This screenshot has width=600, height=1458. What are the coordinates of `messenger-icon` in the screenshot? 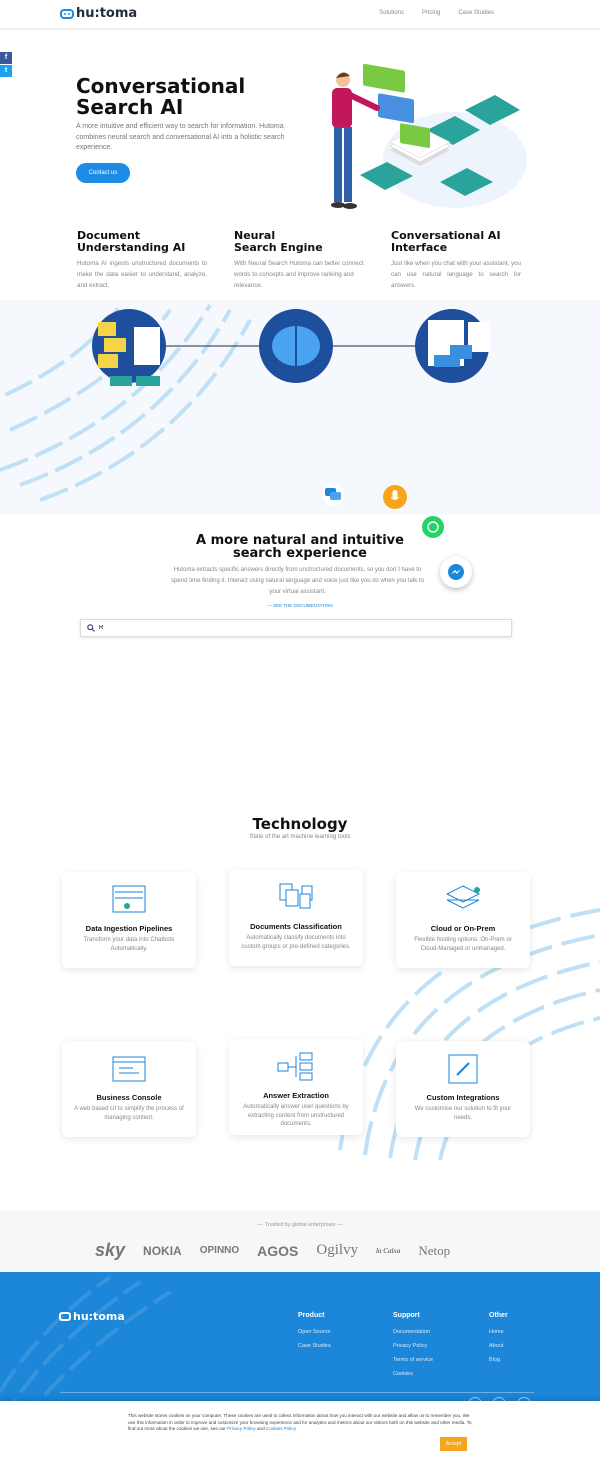 It's located at (456, 572).